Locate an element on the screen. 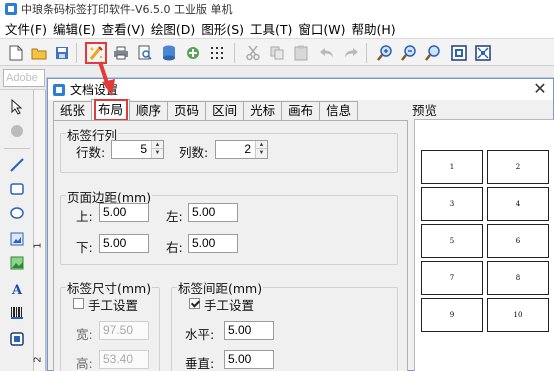  label-size-manual-checkbox is located at coordinates (78, 303).